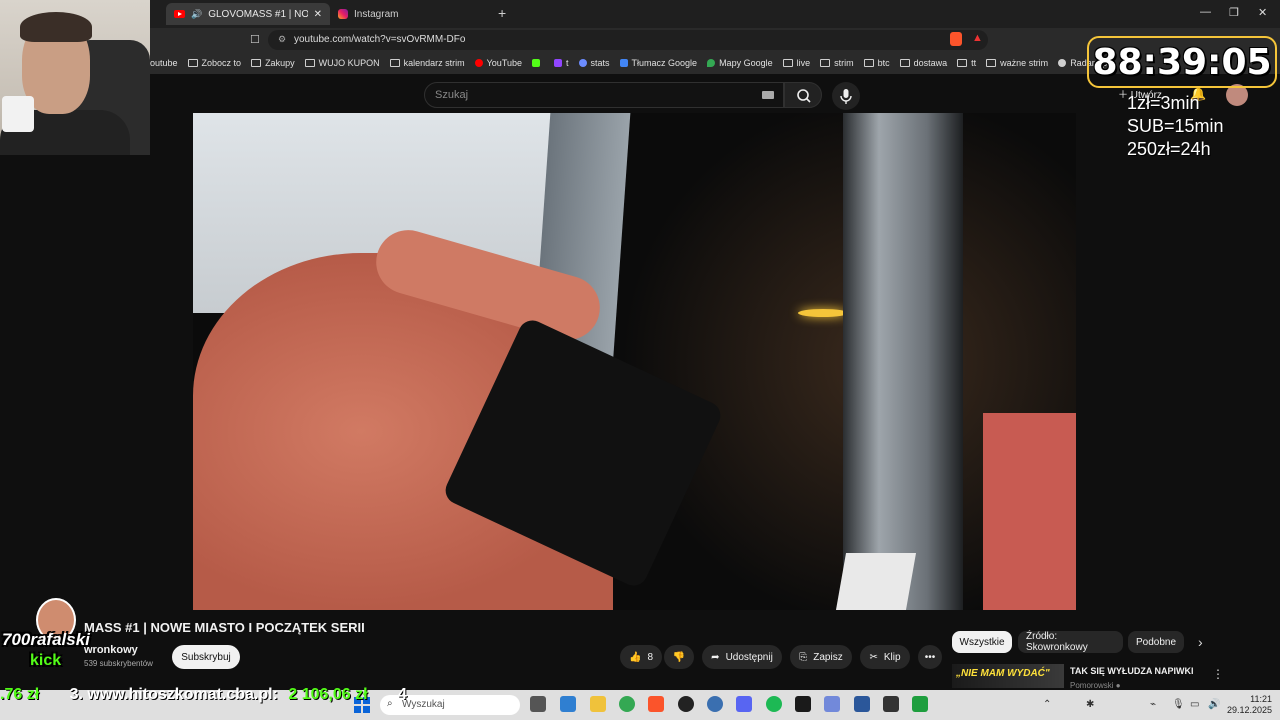  What do you see at coordinates (774, 704) in the screenshot?
I see `spotify-icon` at bounding box center [774, 704].